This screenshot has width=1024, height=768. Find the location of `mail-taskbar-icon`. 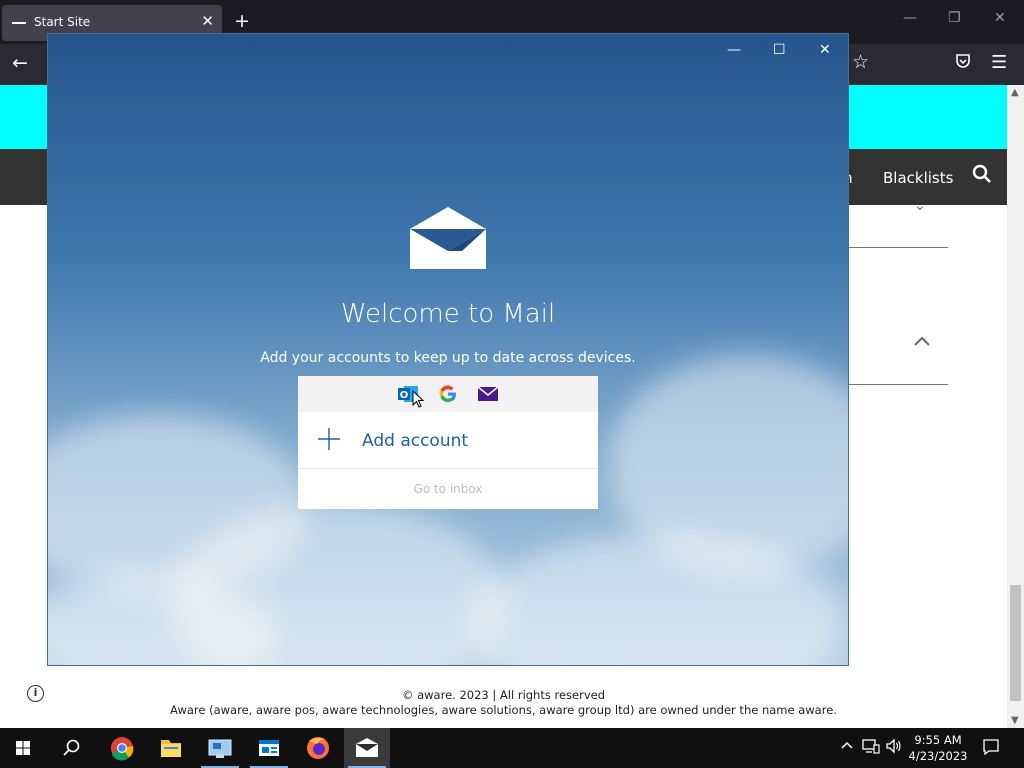

mail-taskbar-icon is located at coordinates (367, 748).